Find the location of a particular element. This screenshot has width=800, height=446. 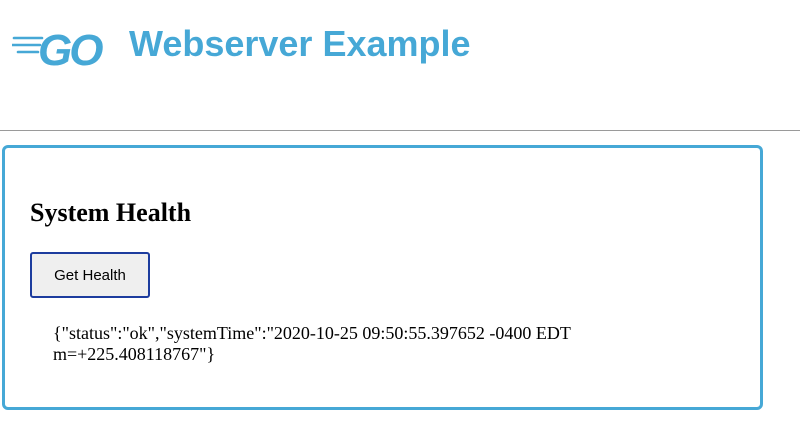

panel-title: System Health is located at coordinates (111, 212).